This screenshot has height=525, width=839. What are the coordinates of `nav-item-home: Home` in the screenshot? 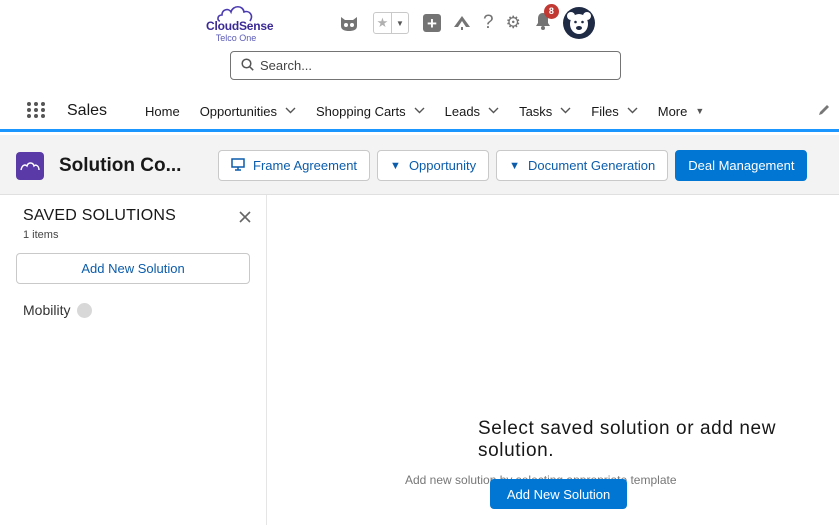 It's located at (162, 111).